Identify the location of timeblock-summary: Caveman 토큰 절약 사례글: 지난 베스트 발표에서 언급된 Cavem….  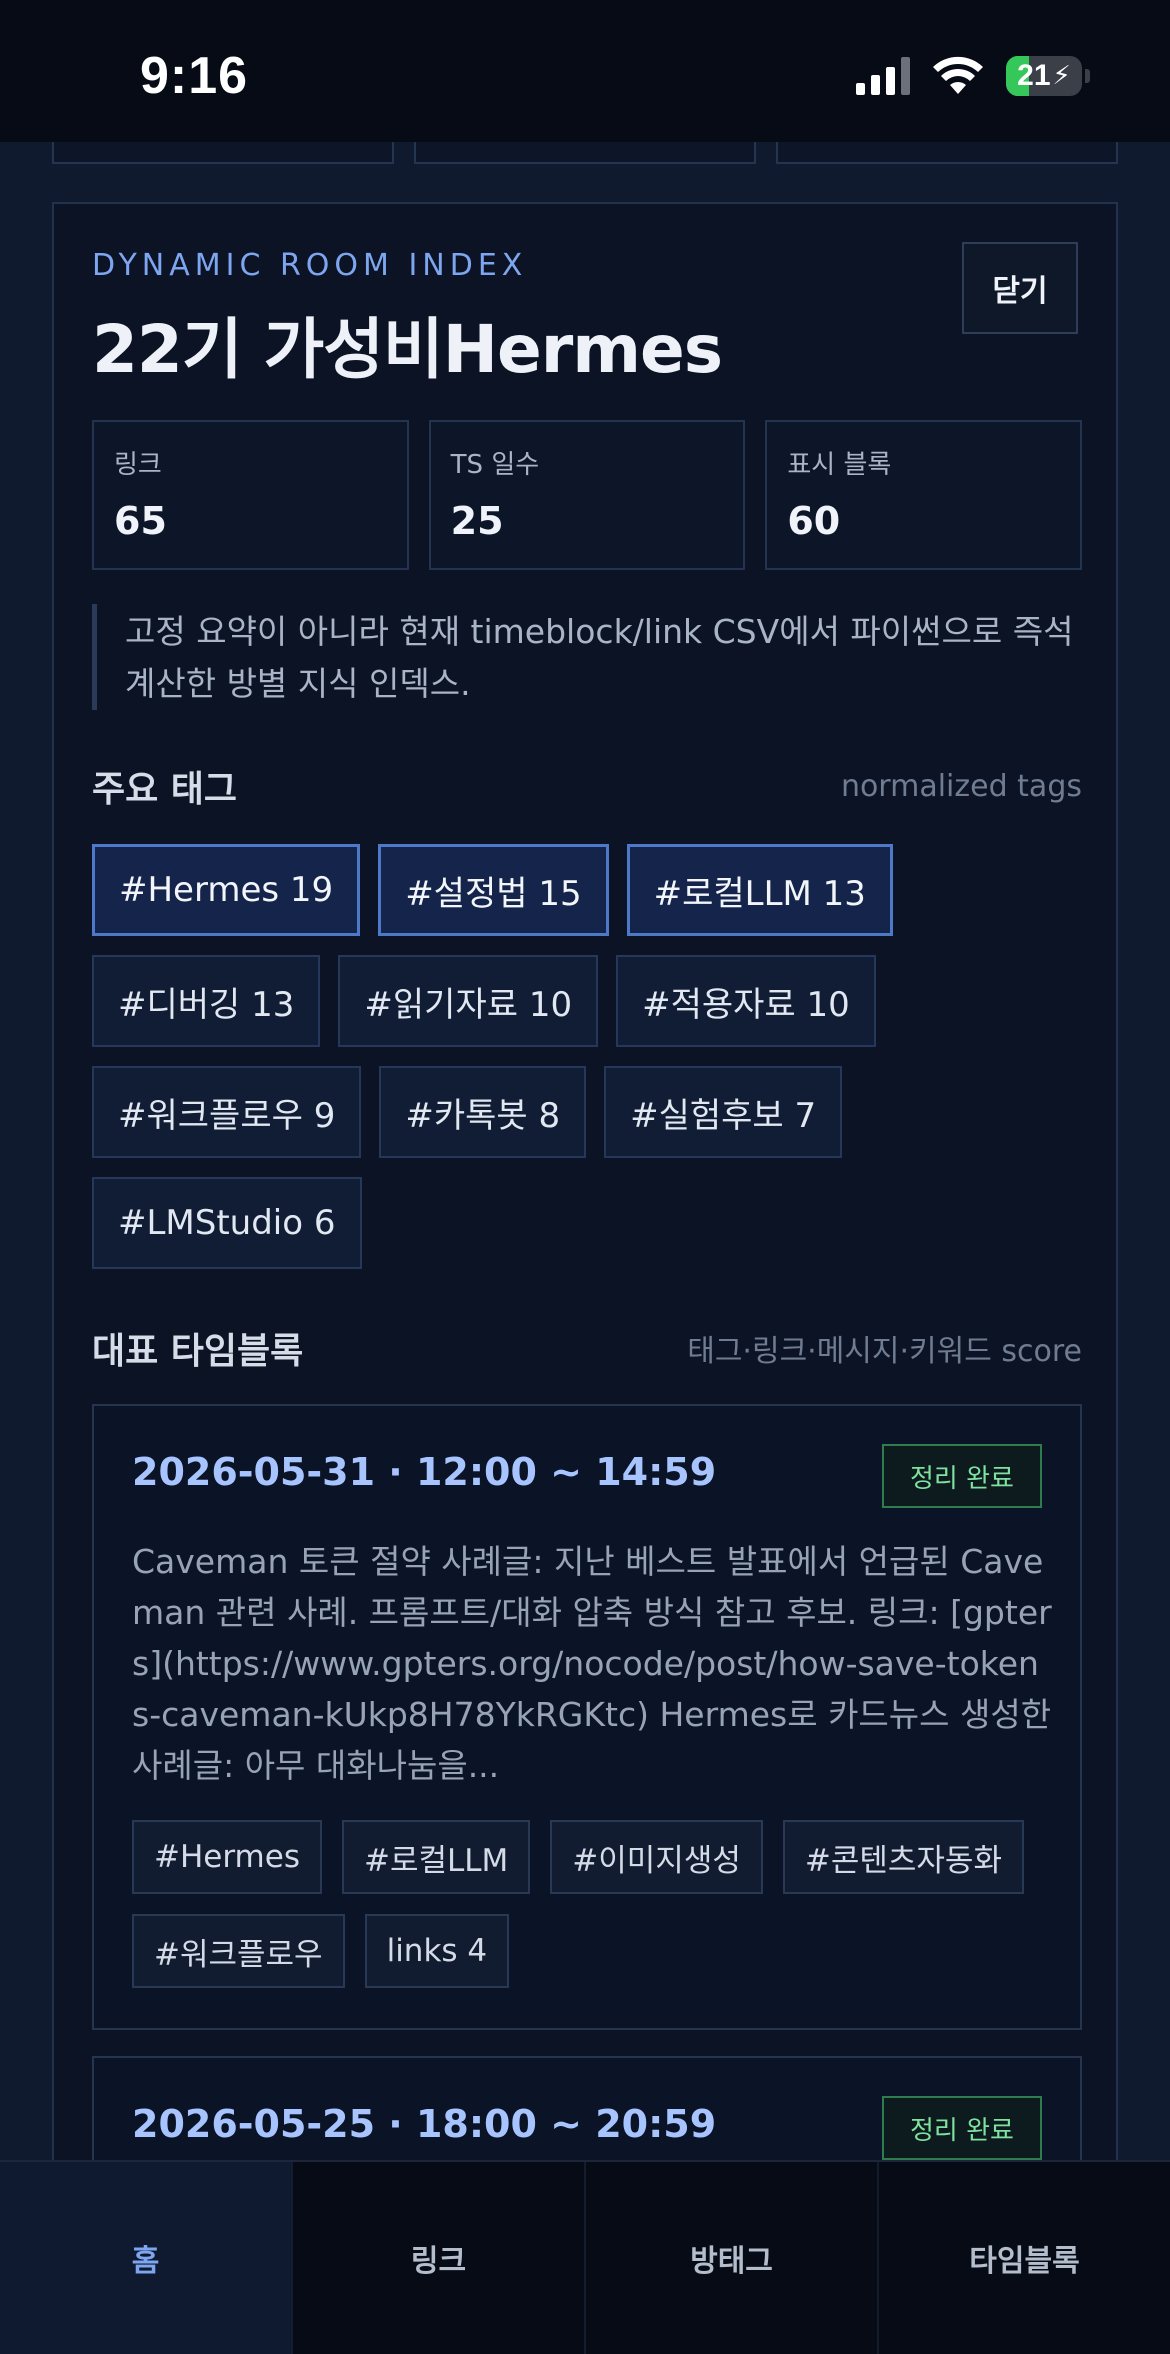
(592, 1663).